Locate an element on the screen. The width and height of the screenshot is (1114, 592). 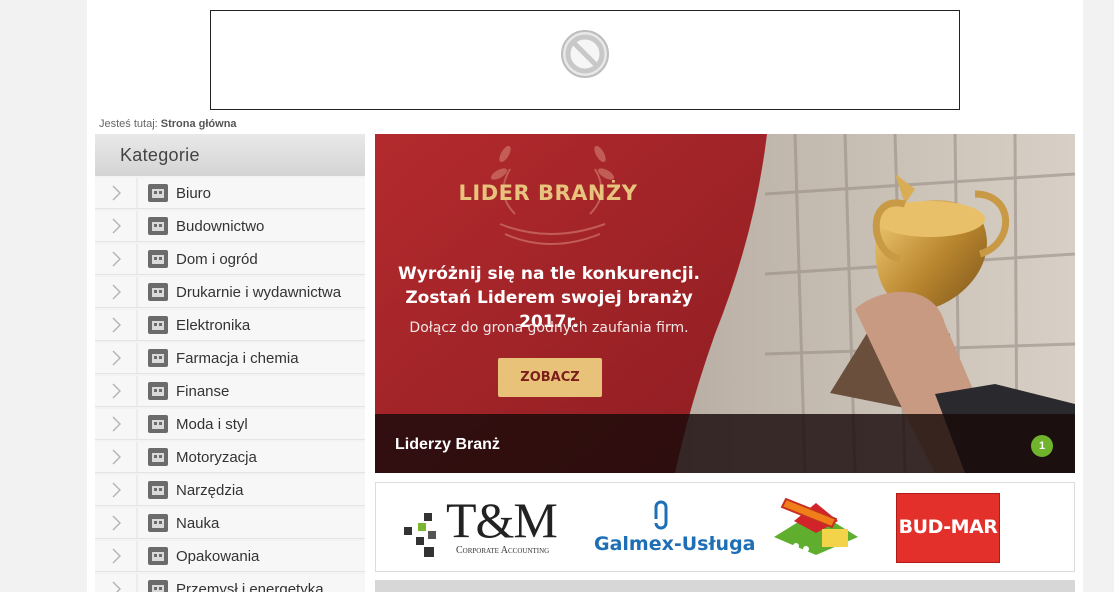
banner-headline-line-1: Wyróżnij się na tle konkurencji. is located at coordinates (549, 274).